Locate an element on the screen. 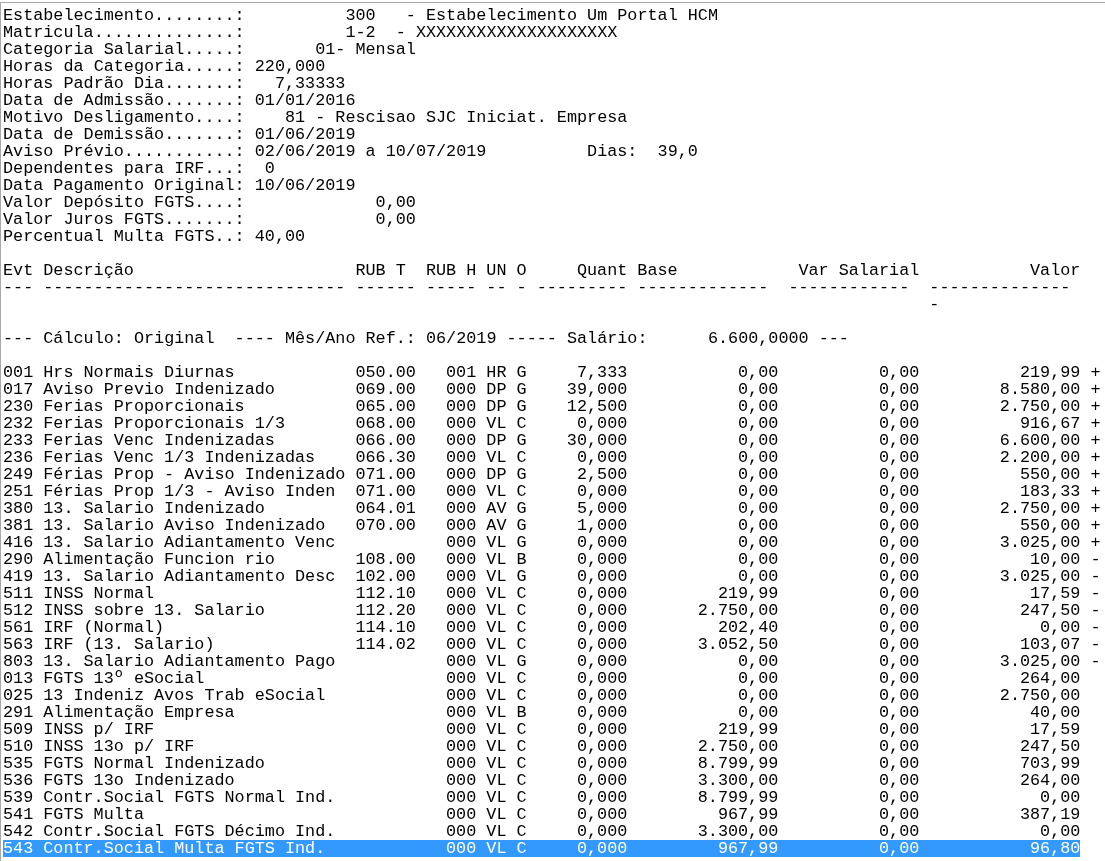 The image size is (1105, 861). dash-rule: --- is located at coordinates (18, 287).